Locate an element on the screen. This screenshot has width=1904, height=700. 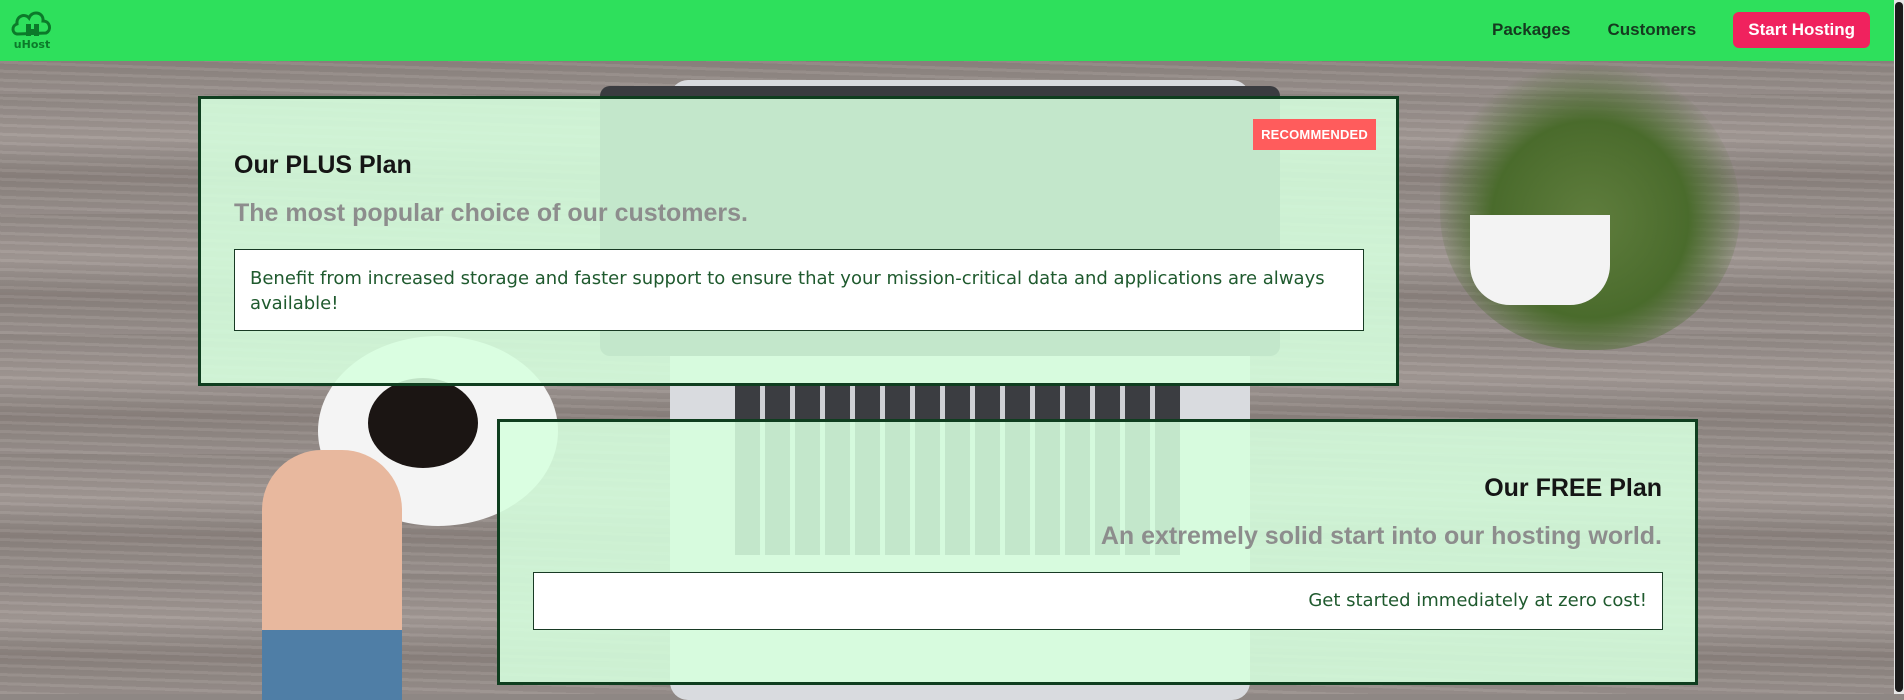
main-header: uHost Packages Customers Start Hosting is located at coordinates (952, 30).